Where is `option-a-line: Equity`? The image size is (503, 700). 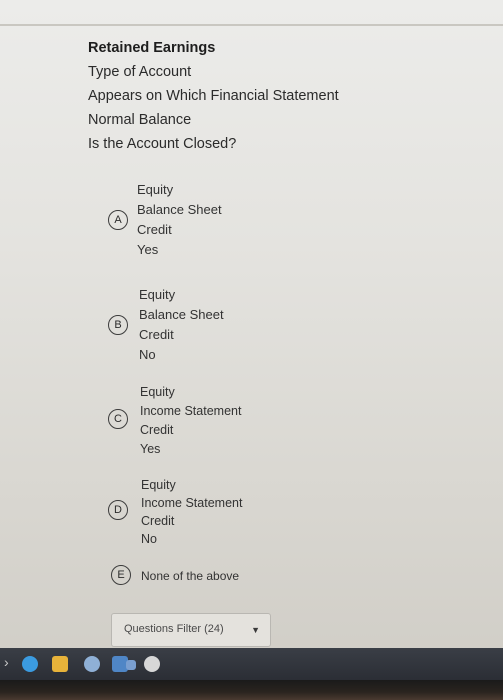
option-a-line: Equity is located at coordinates (155, 189).